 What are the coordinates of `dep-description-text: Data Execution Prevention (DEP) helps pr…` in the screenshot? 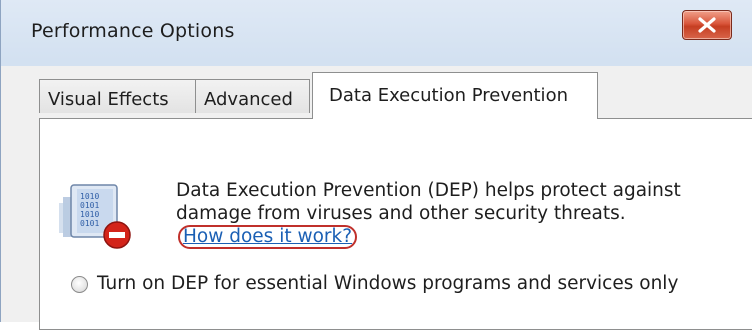 It's located at (428, 202).